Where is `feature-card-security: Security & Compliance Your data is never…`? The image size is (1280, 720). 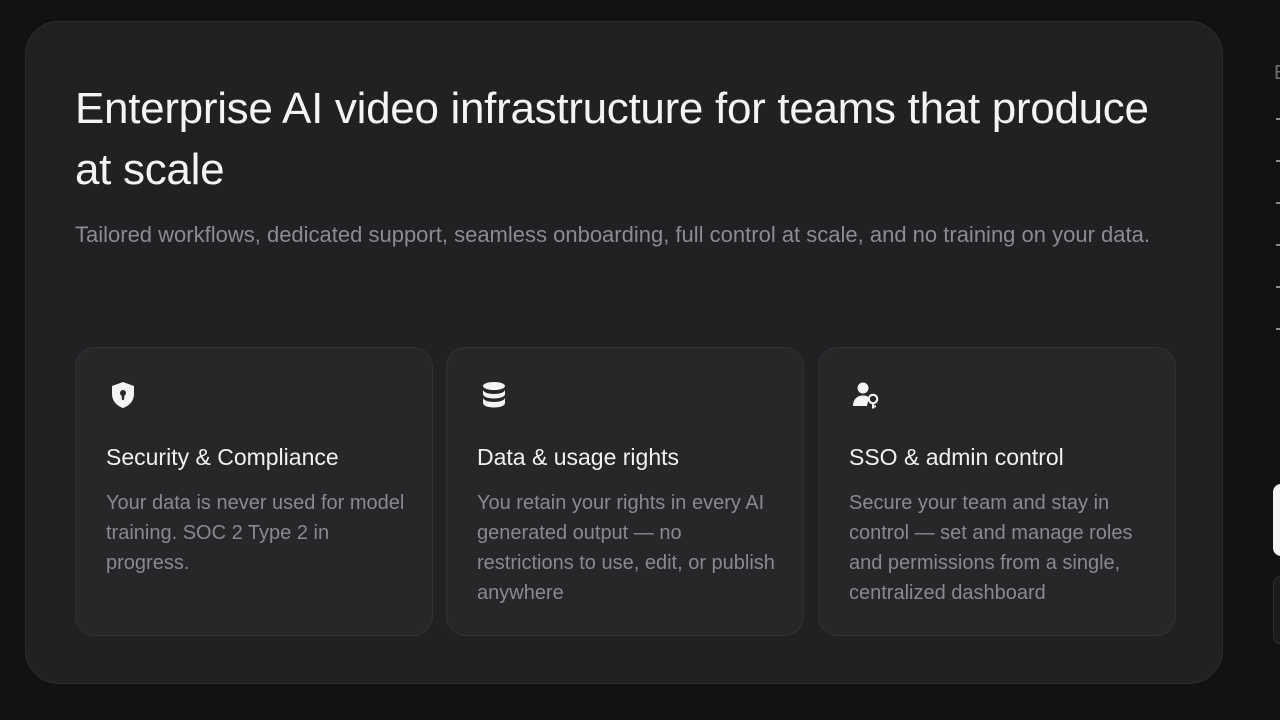
feature-card-security: Security & Compliance Your data is never… is located at coordinates (254, 491).